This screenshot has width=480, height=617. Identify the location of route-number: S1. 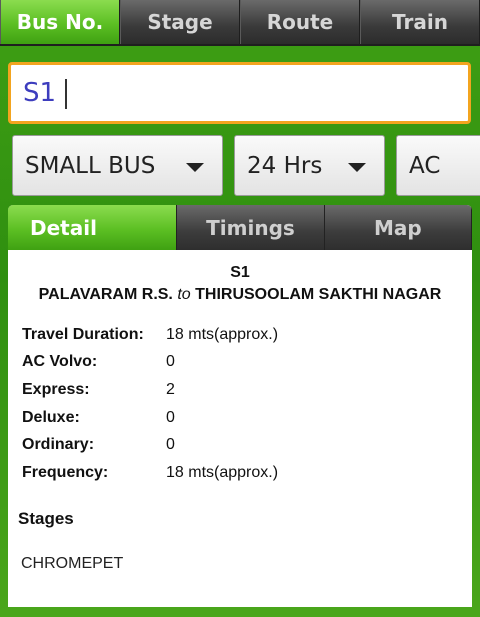
(240, 272).